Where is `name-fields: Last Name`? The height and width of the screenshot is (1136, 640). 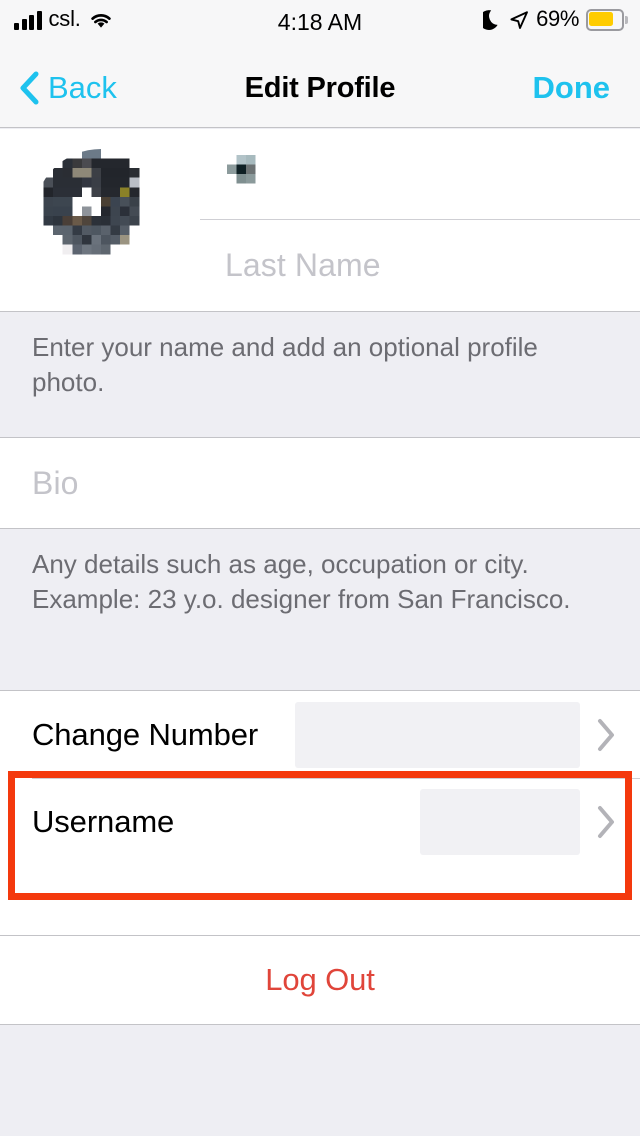 name-fields: Last Name is located at coordinates (420, 220).